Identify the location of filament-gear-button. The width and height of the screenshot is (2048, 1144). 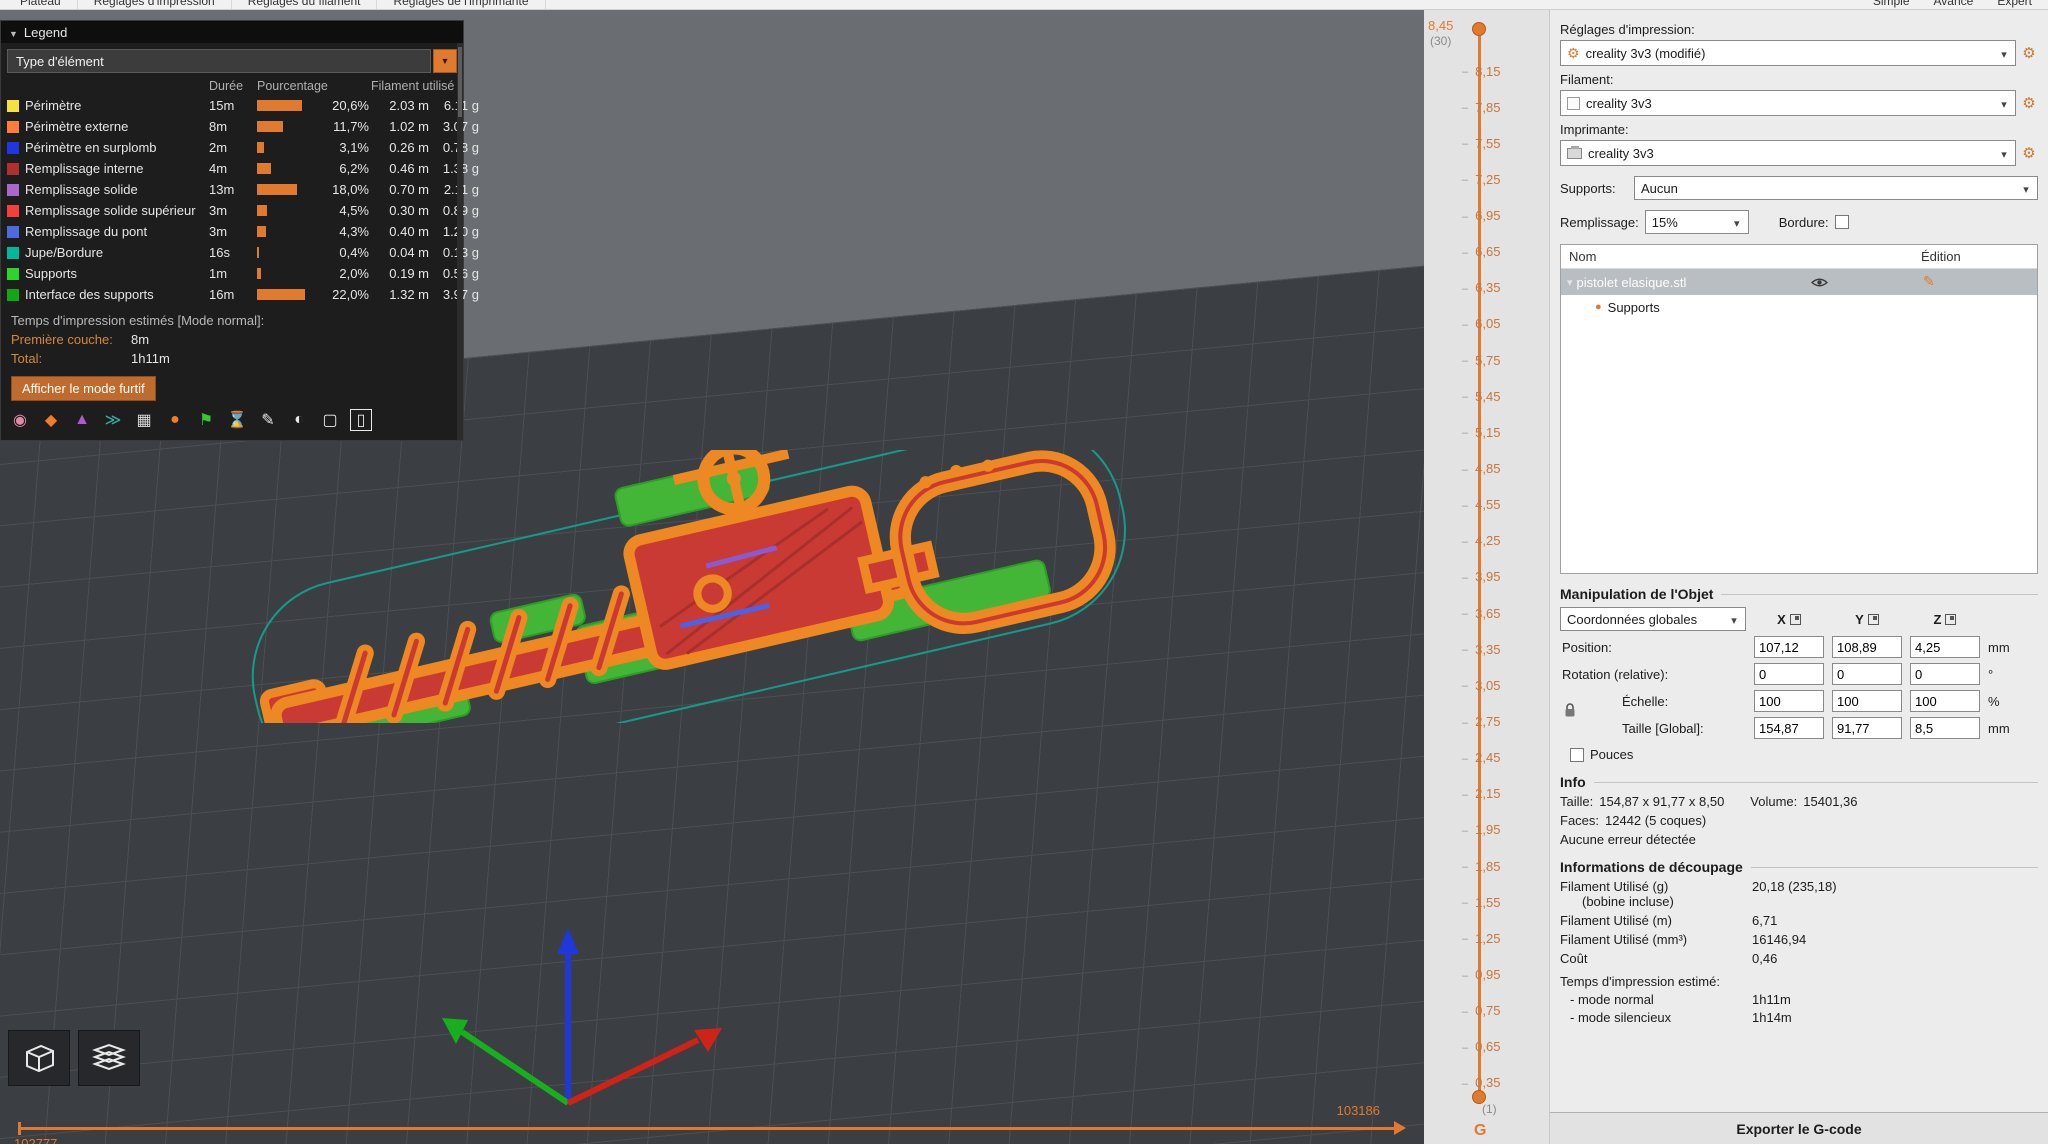
(2029, 103).